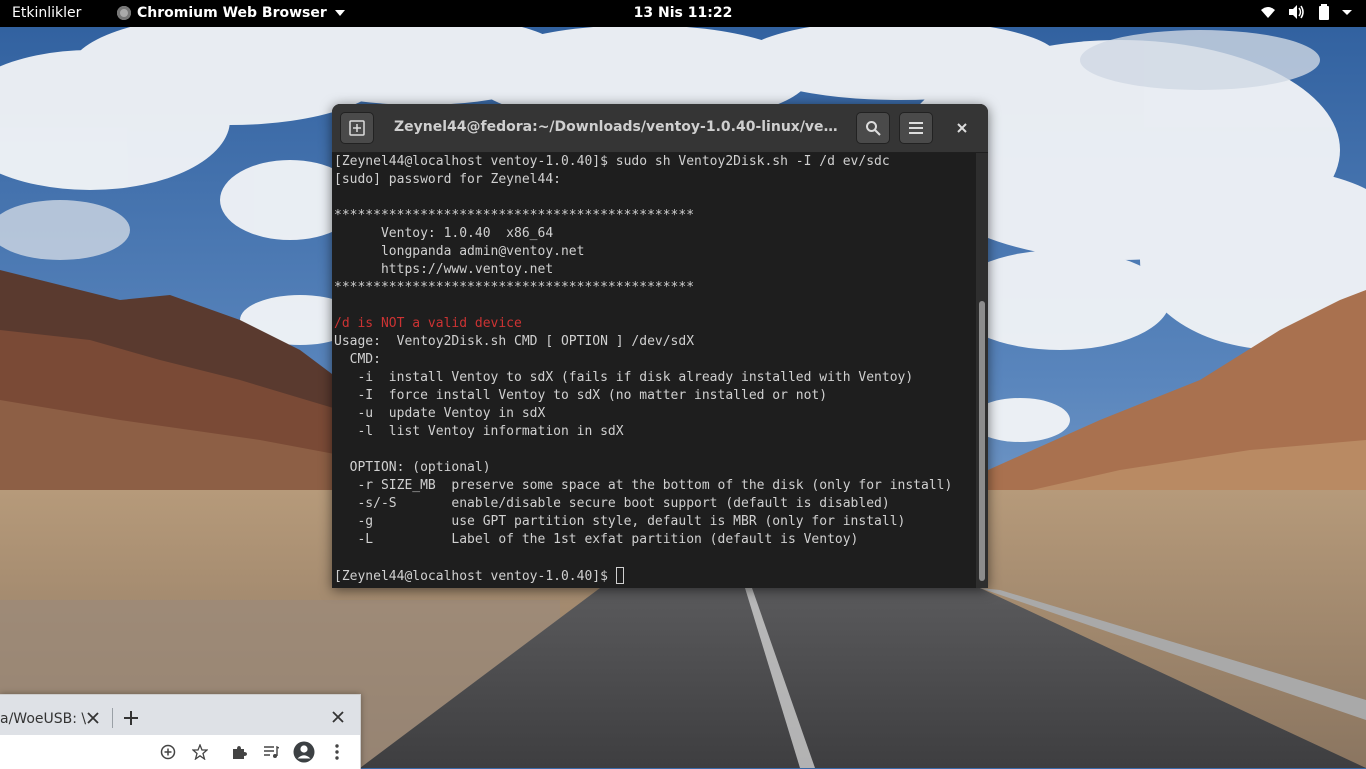 The height and width of the screenshot is (769, 1366). What do you see at coordinates (982, 441) in the screenshot?
I see `scrollbar-thumb` at bounding box center [982, 441].